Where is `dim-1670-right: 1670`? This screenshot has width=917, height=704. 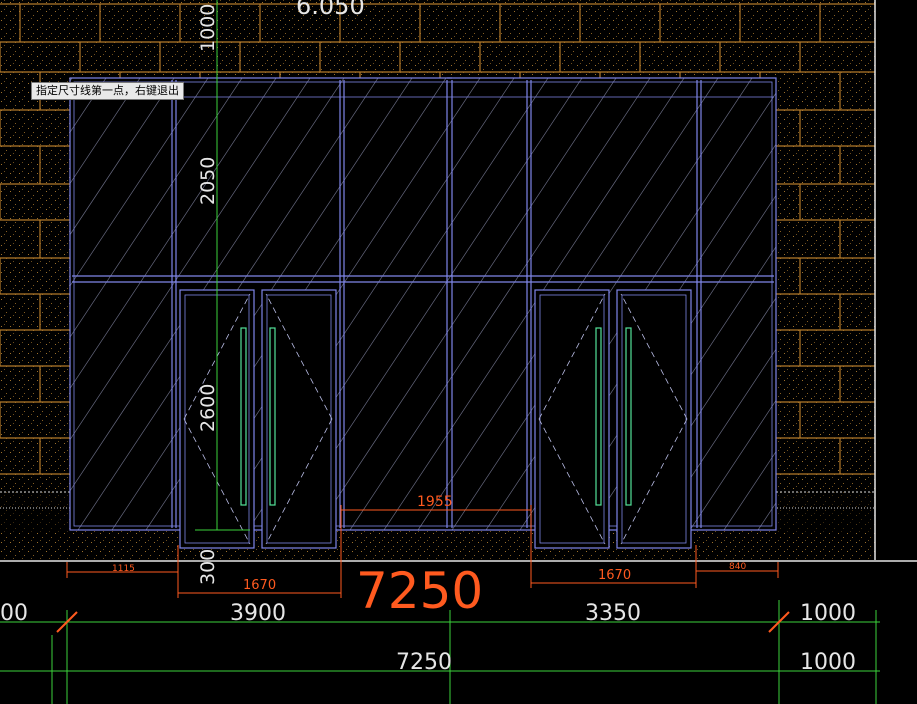 dim-1670-right: 1670 is located at coordinates (614, 575).